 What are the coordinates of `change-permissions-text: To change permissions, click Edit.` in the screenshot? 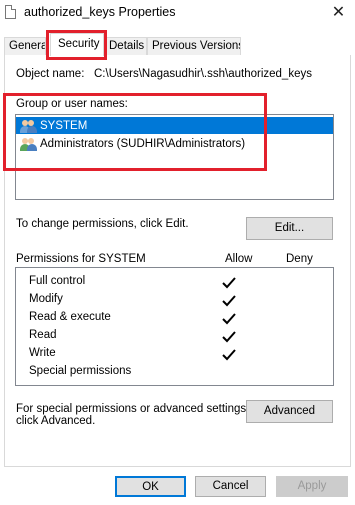 It's located at (102, 224).